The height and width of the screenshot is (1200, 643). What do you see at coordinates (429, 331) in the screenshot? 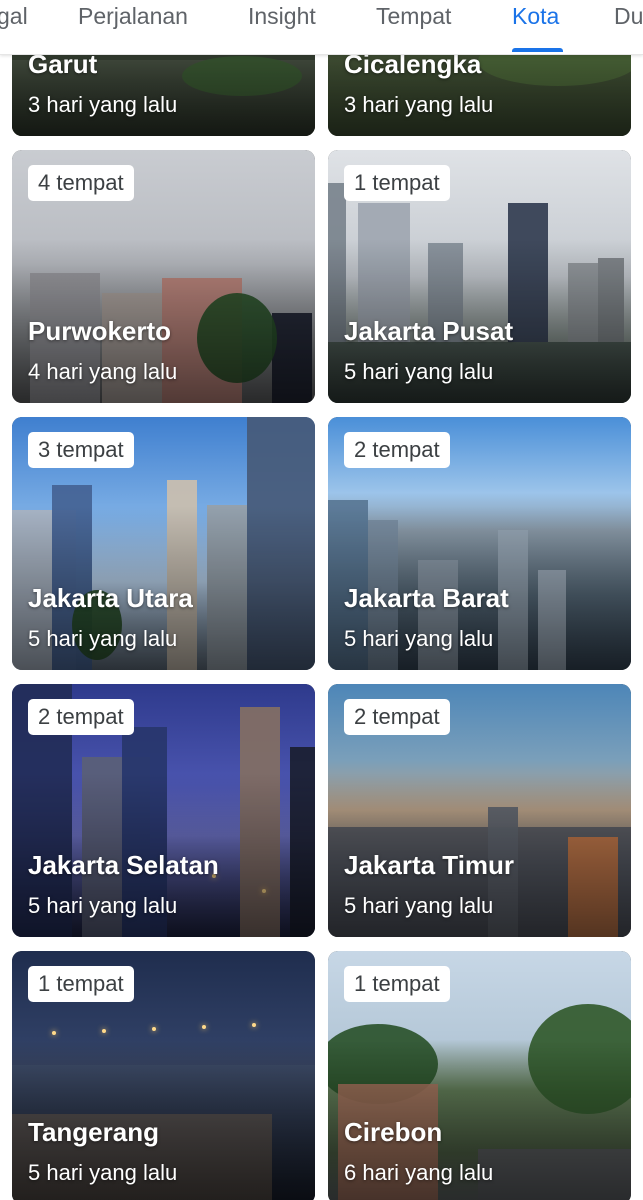
I see `city-name: Jakarta Pusat` at bounding box center [429, 331].